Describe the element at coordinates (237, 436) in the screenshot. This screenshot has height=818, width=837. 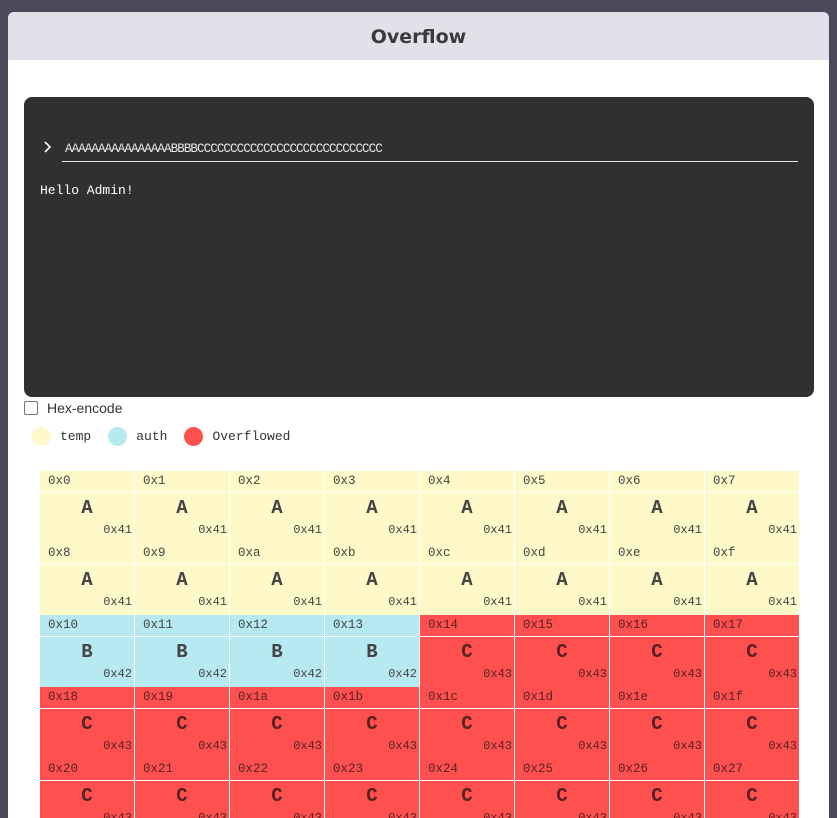
I see `legend-item-overflowed: Overflowed` at that location.